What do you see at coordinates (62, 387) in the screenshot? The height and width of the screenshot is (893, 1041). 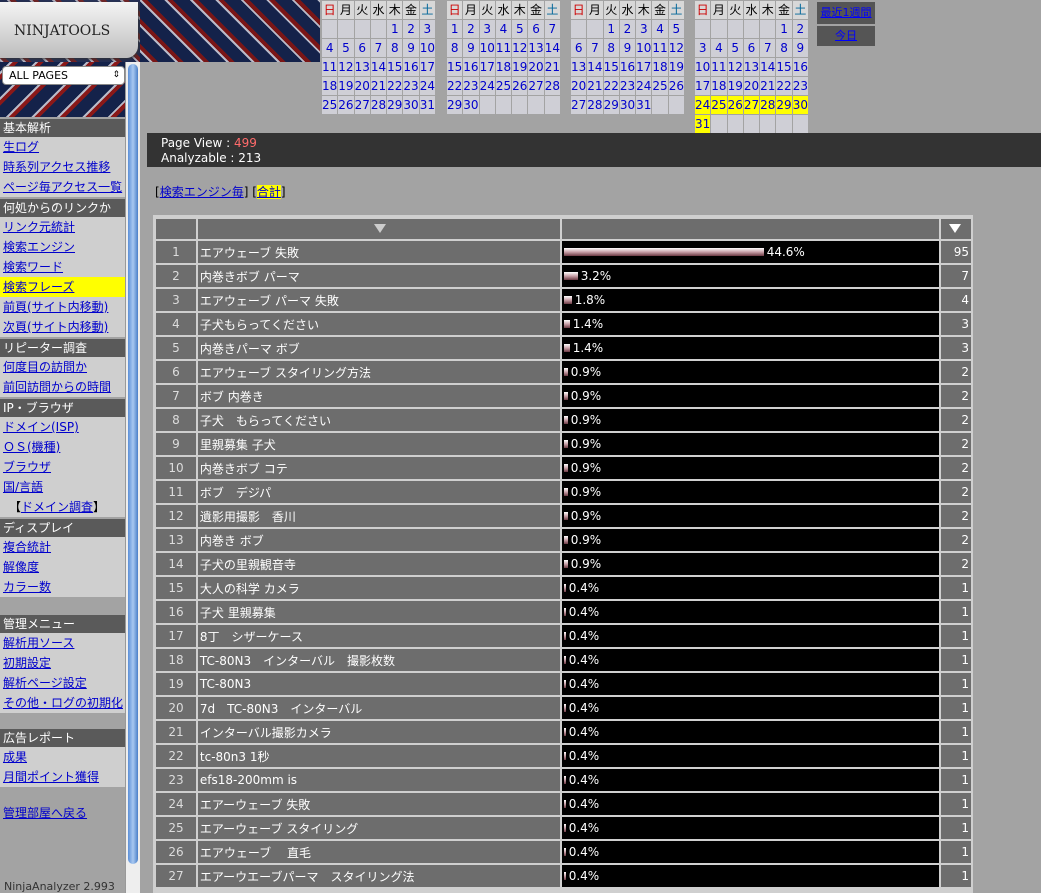 I see `sidebar-item: 前回訪問からの時間` at bounding box center [62, 387].